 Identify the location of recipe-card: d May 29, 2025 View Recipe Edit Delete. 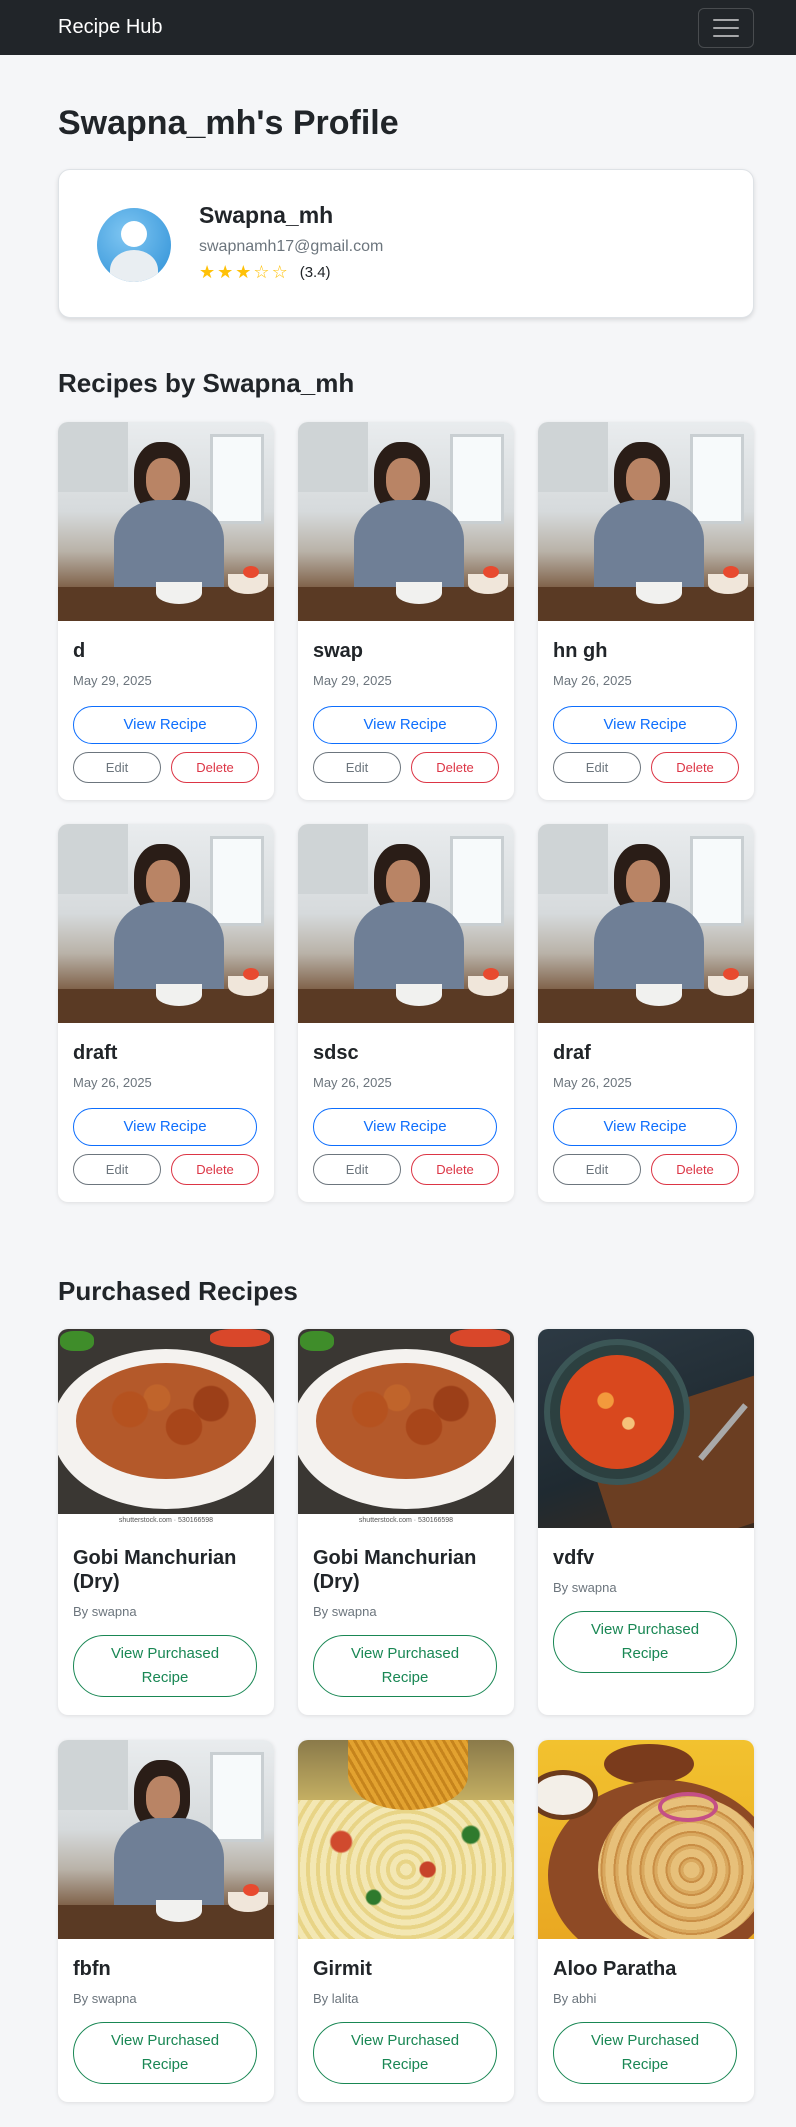
(166, 611).